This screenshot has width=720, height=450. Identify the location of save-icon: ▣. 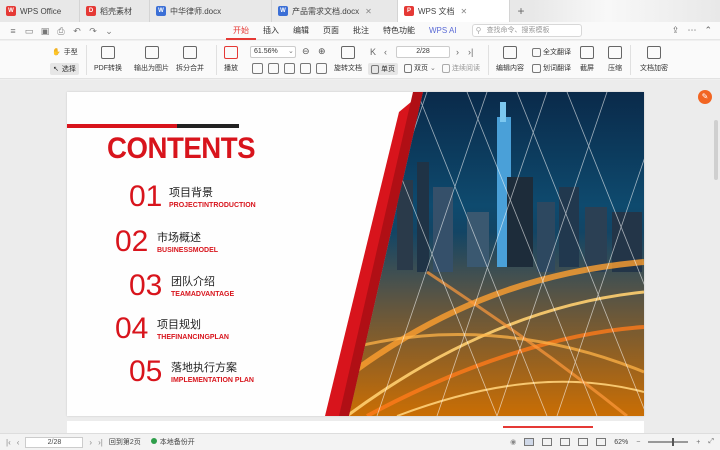
(45, 31).